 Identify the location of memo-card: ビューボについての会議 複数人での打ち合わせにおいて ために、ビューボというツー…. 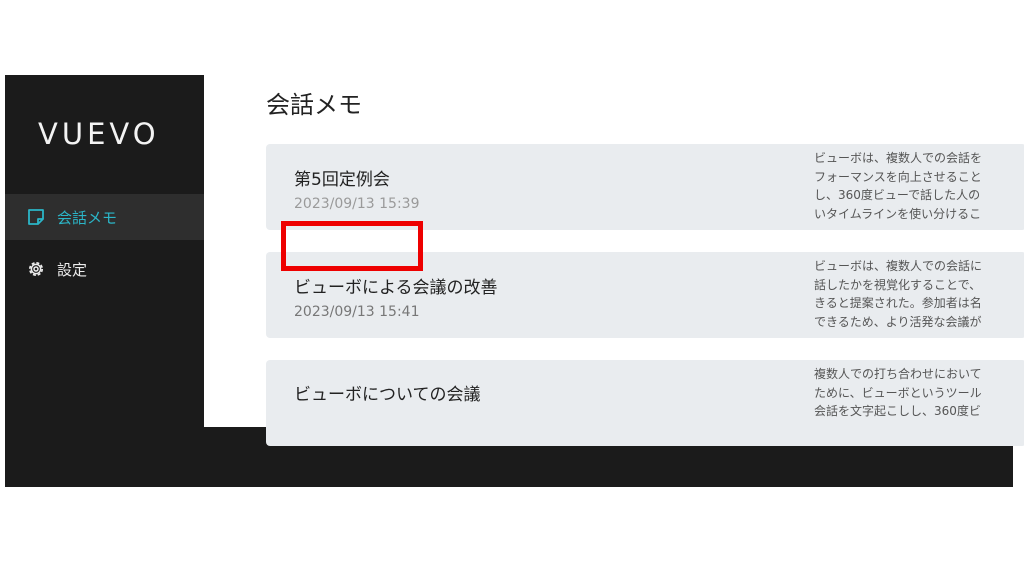
(645, 403).